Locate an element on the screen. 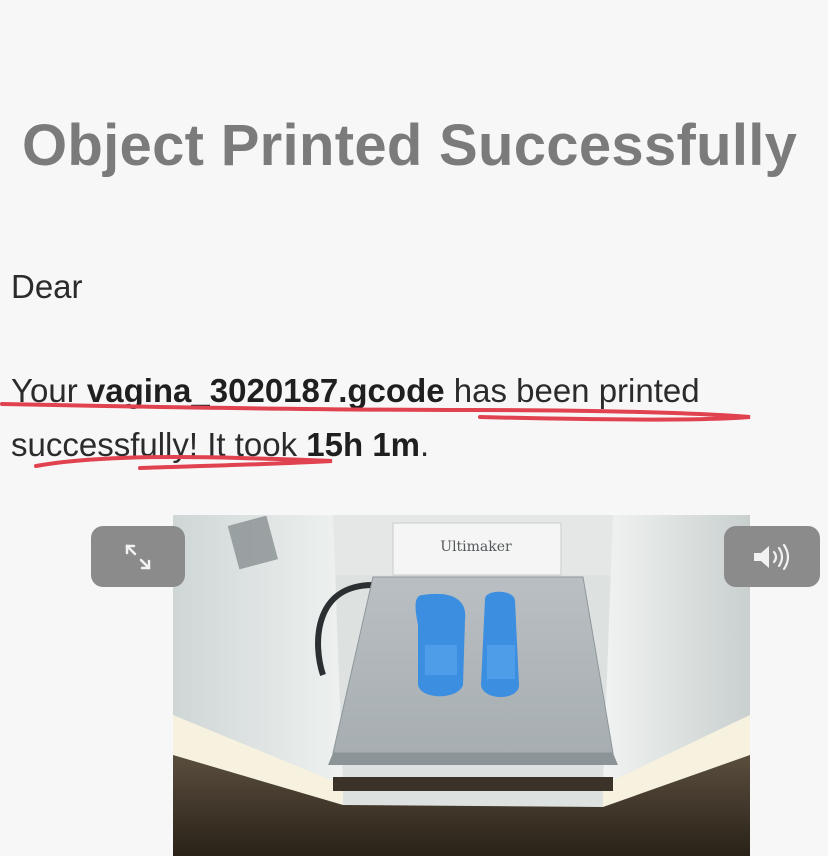 The image size is (828, 856). audio-button is located at coordinates (772, 556).